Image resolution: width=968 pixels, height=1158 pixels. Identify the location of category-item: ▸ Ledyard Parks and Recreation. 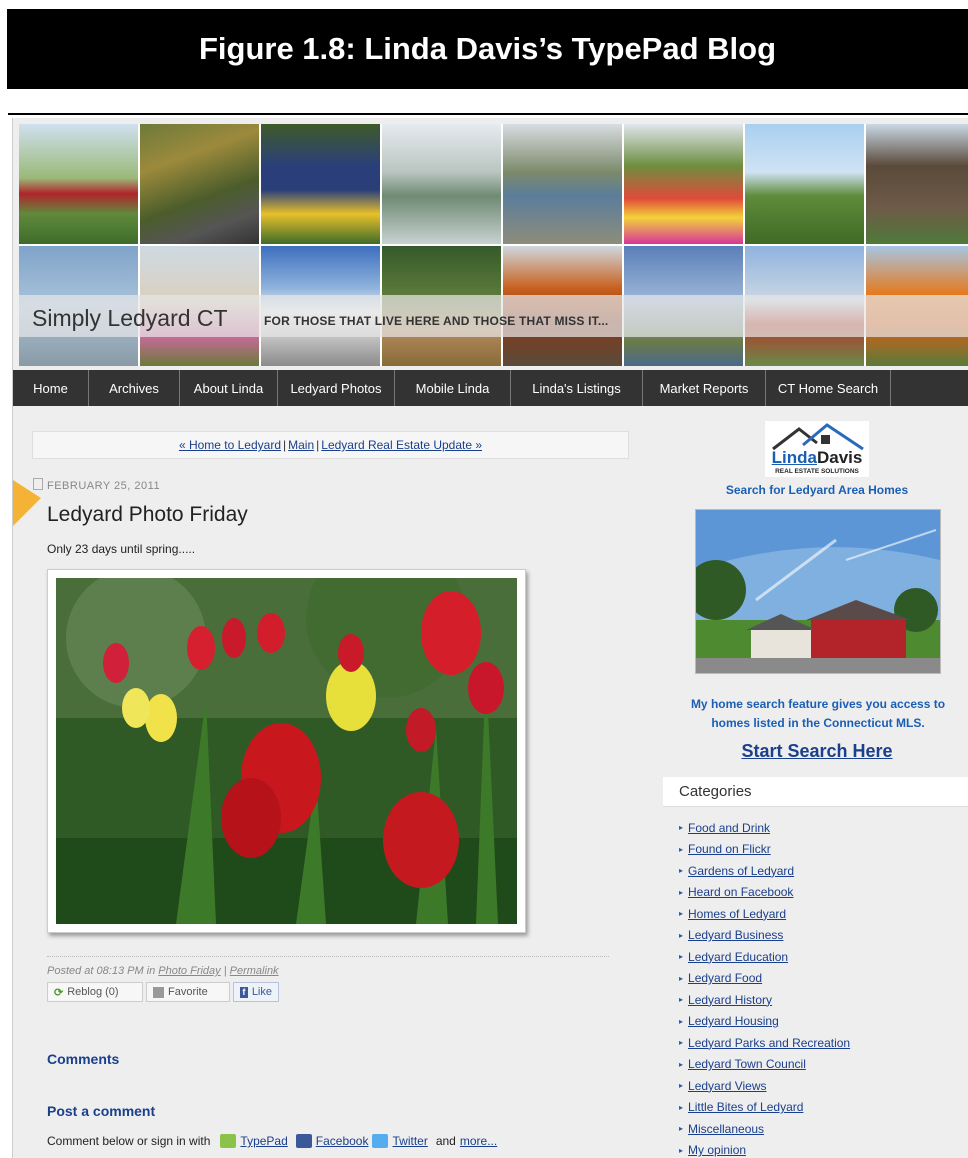
(764, 1043).